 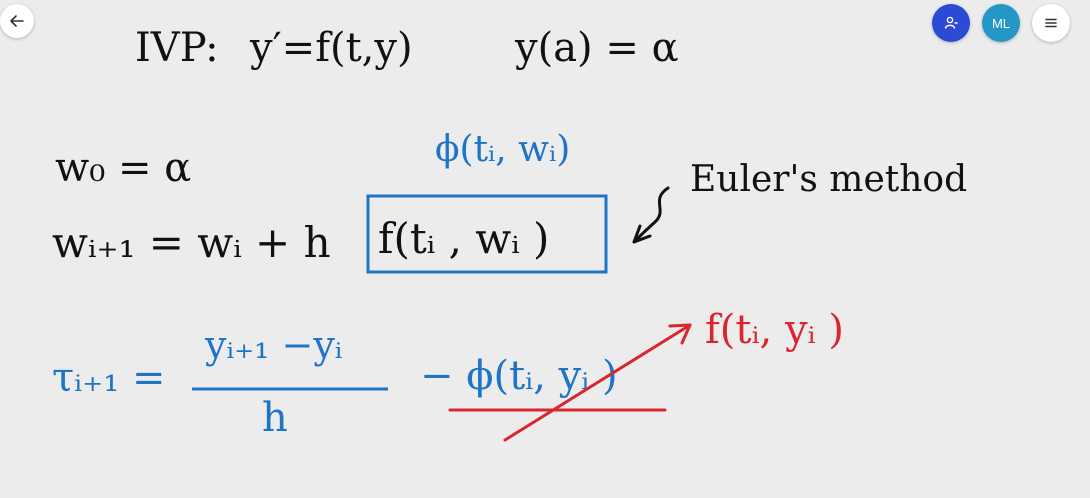 I want to click on highlight-box, so click(x=487, y=234).